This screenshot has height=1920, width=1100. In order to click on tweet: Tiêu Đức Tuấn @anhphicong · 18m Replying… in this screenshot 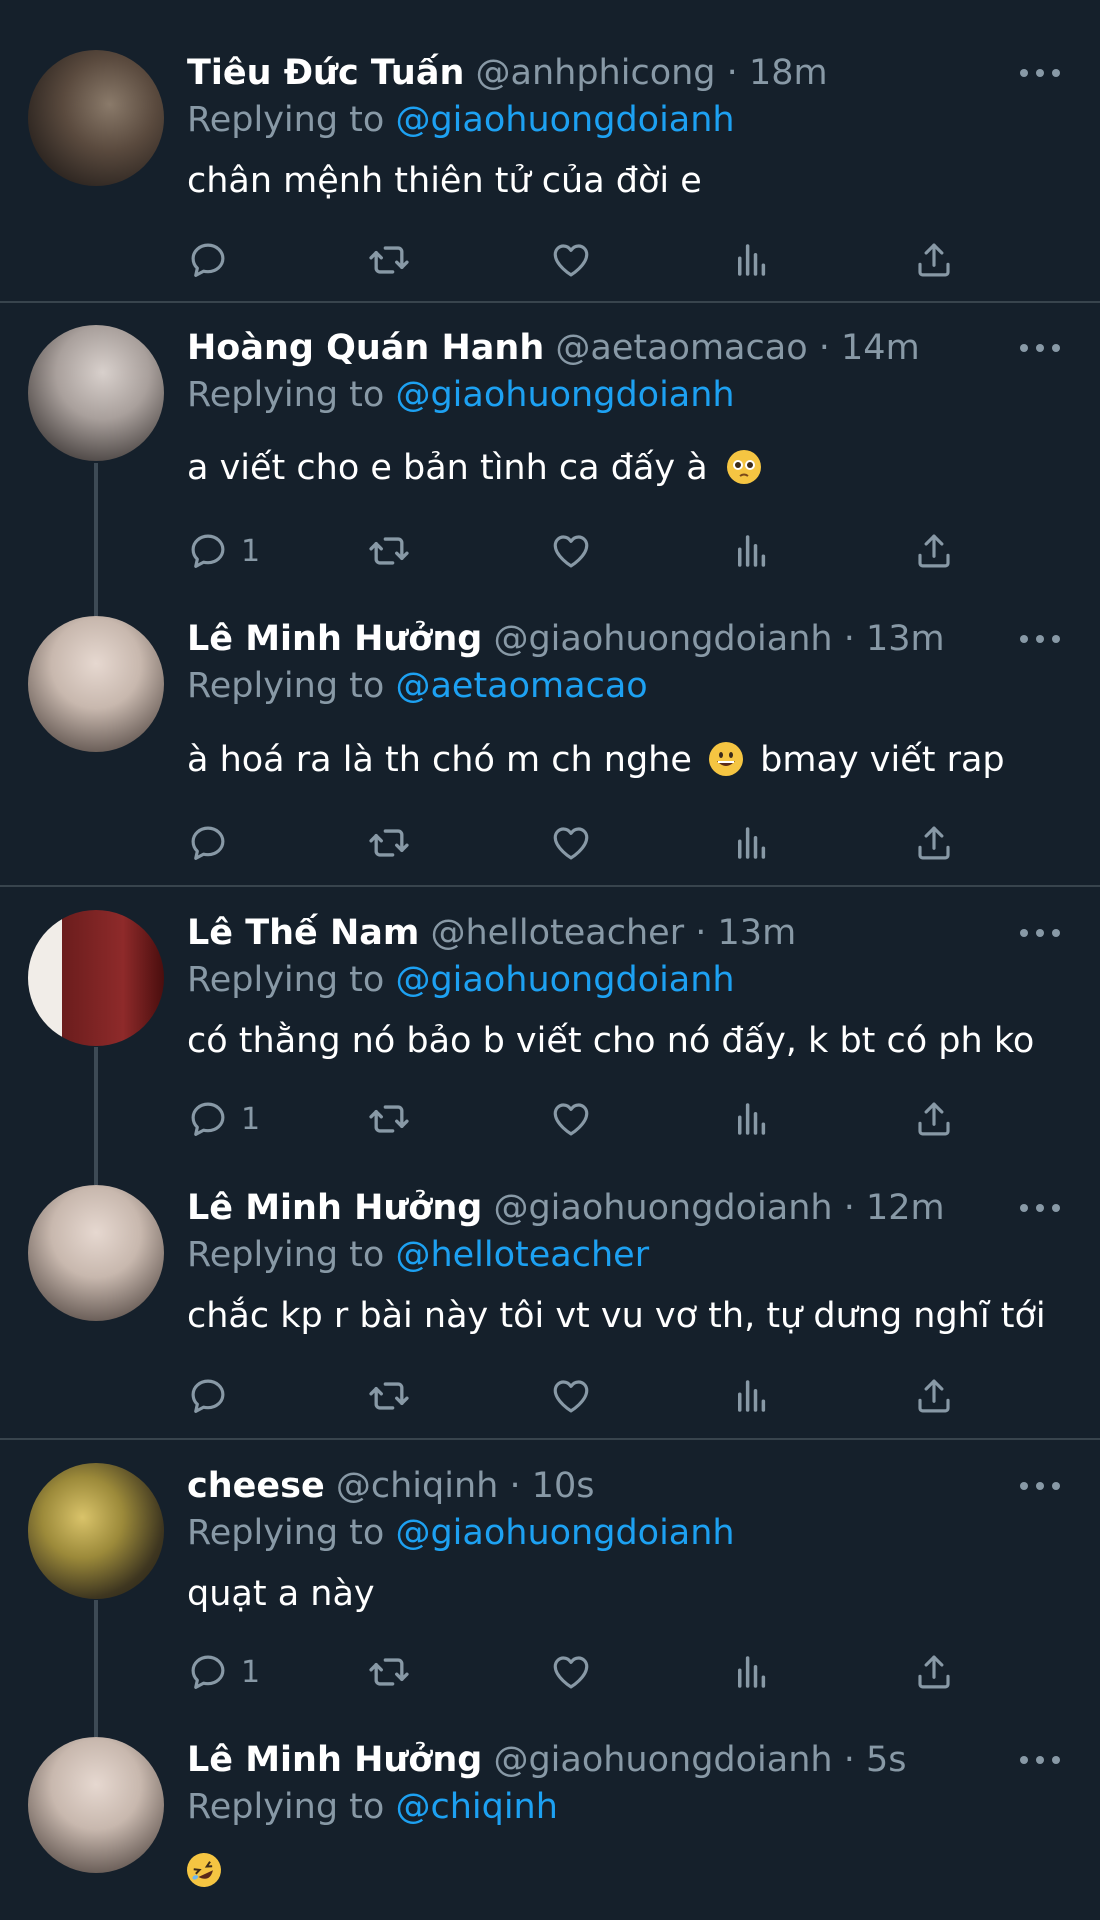, I will do `click(550, 164)`.